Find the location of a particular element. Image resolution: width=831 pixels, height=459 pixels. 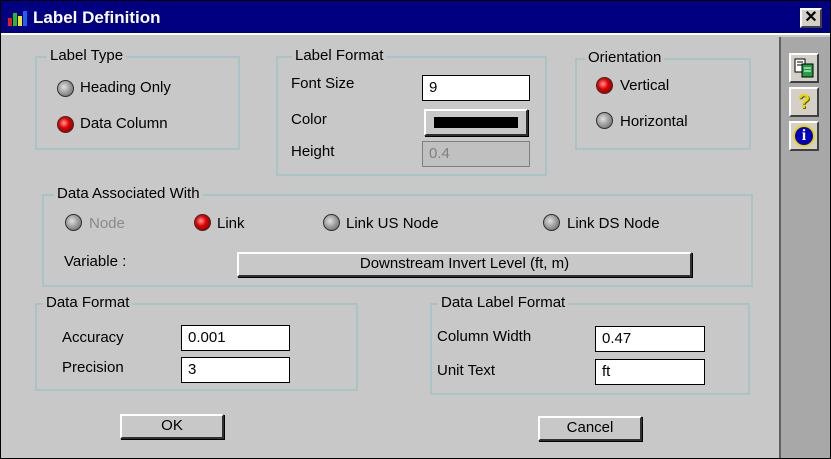

info-button: i is located at coordinates (804, 136).